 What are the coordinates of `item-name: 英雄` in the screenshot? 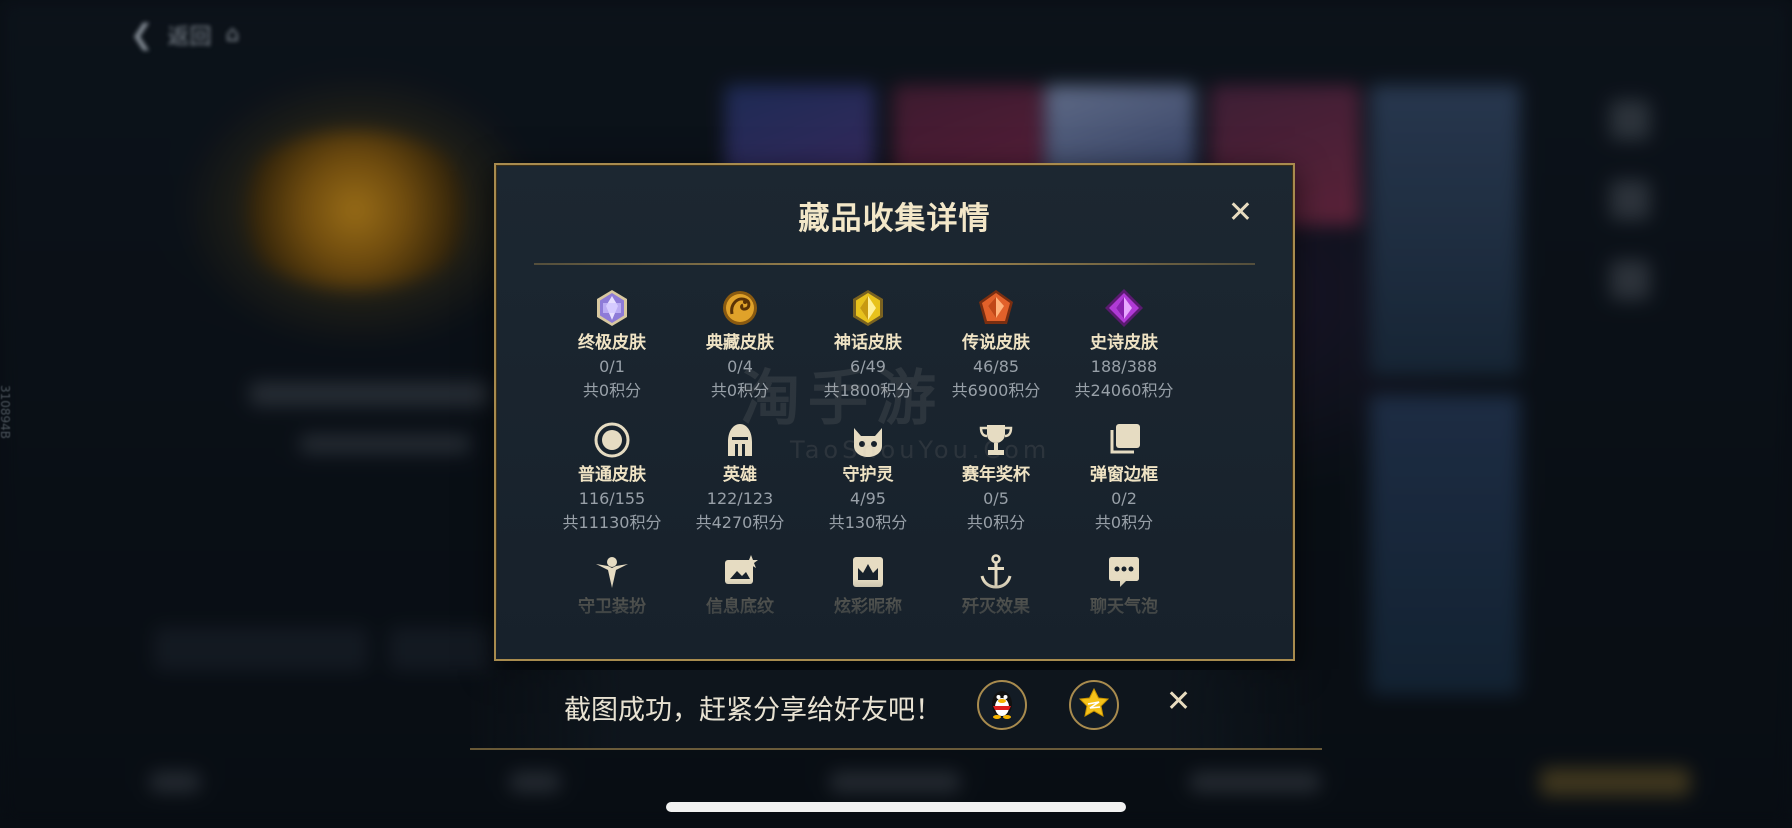 It's located at (740, 475).